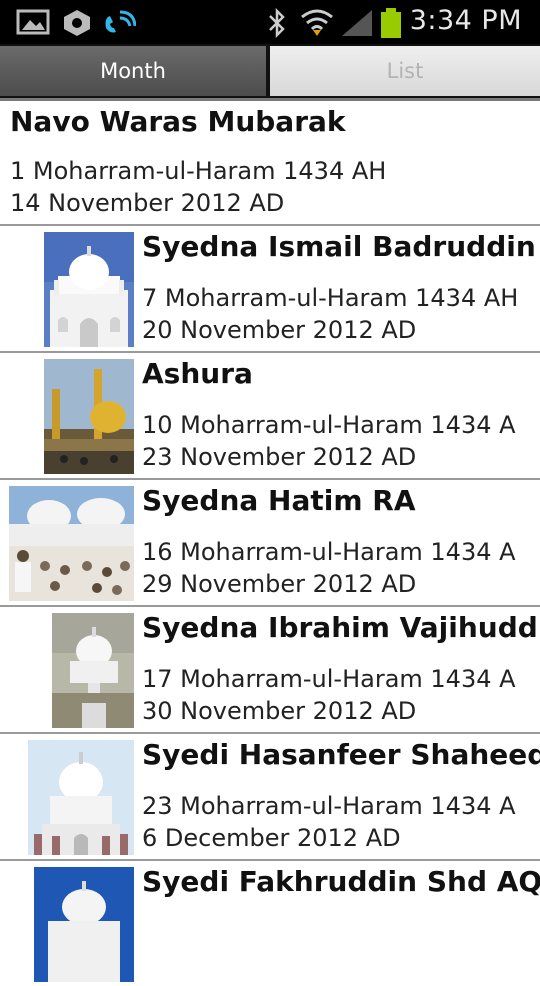 This screenshot has width=540, height=986. What do you see at coordinates (197, 373) in the screenshot?
I see `event-title: Ashura` at bounding box center [197, 373].